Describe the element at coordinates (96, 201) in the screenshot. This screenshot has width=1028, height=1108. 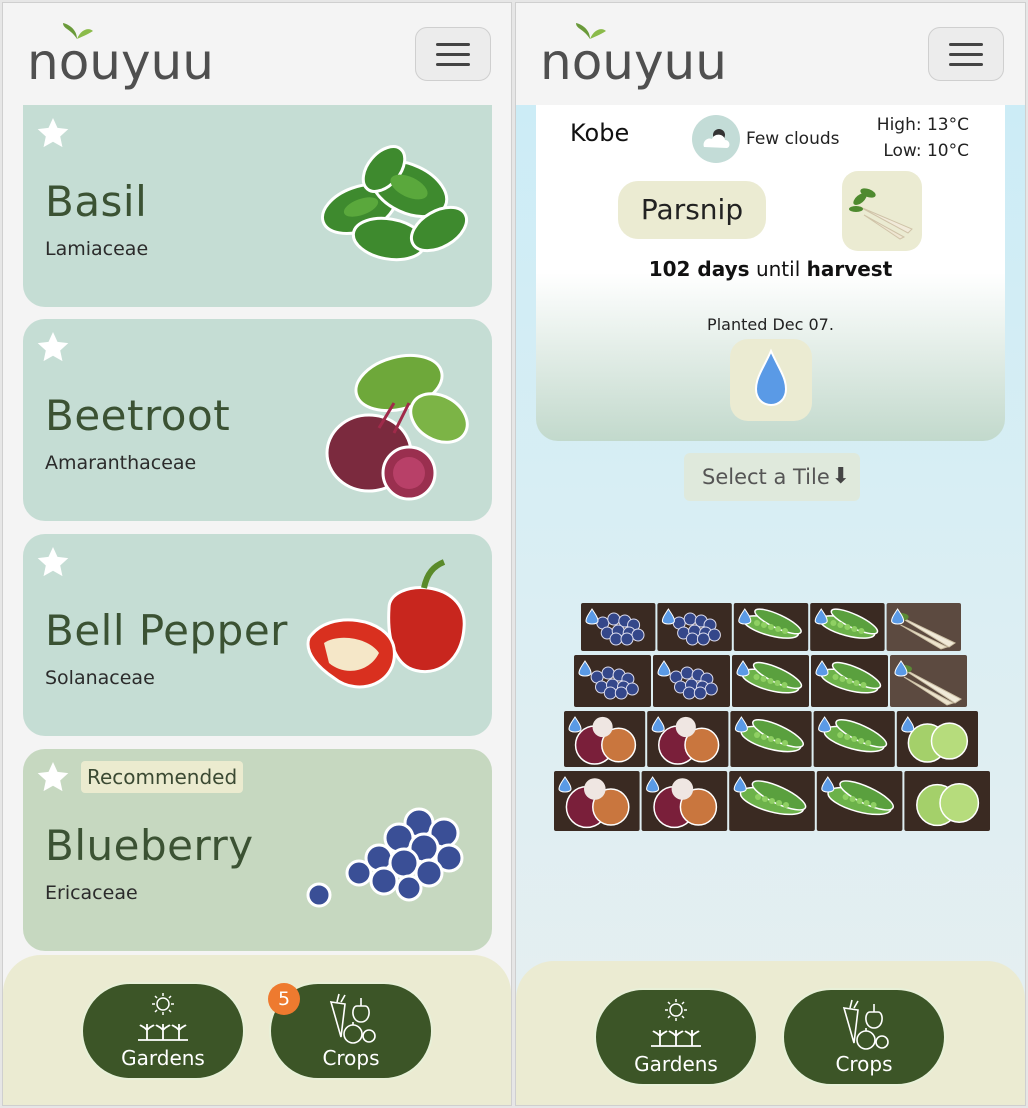
I see `crop-name: Basil` at that location.